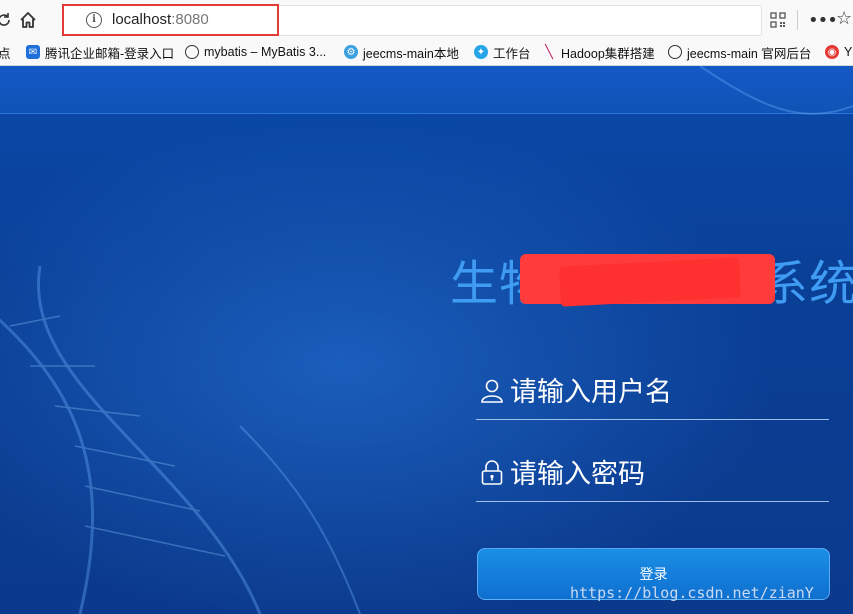  I want to click on pen-icon: ╲, so click(549, 51).